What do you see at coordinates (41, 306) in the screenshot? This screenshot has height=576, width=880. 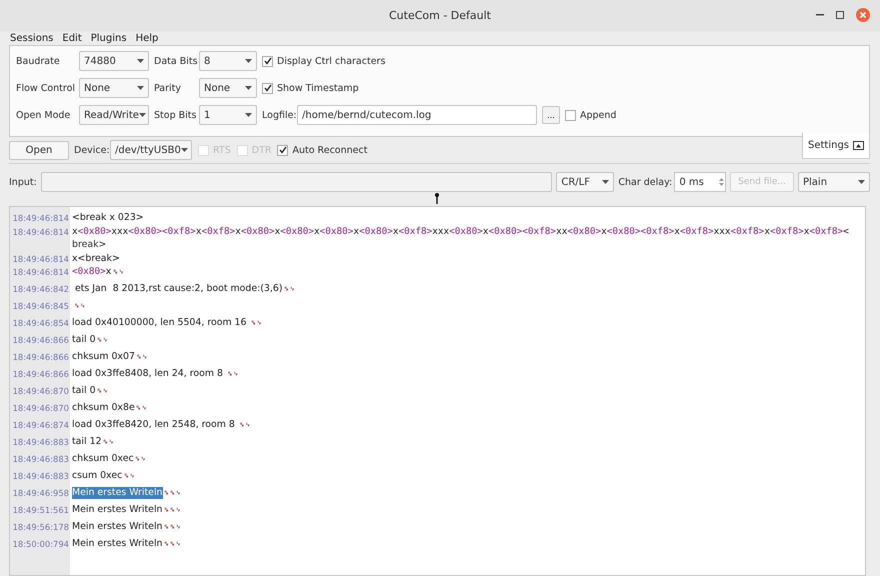 I see `timestamp: 18:49:46:845` at bounding box center [41, 306].